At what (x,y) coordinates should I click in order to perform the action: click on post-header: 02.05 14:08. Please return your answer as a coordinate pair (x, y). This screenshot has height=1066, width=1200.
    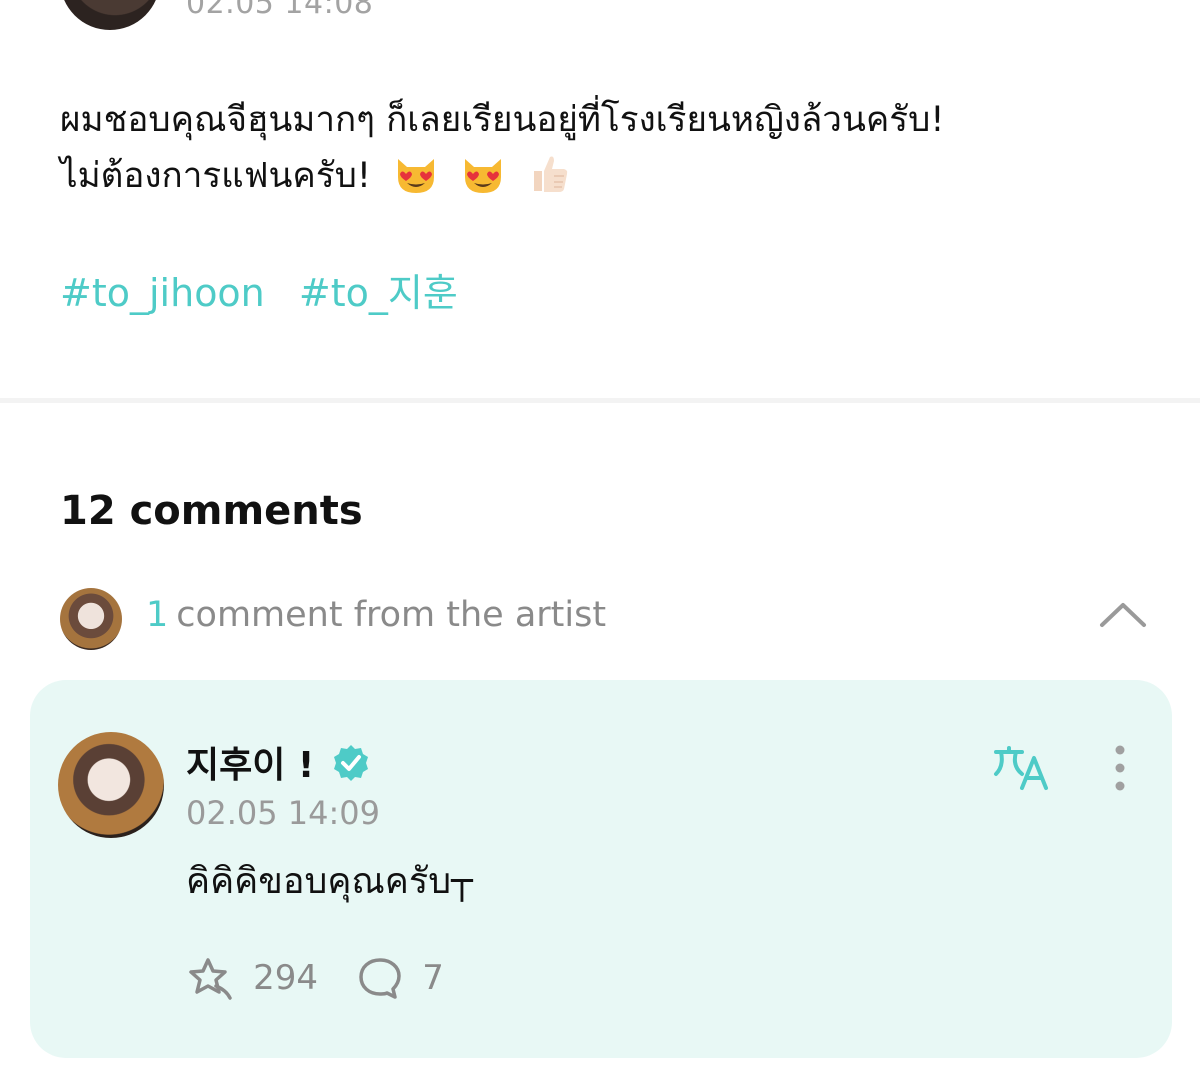
    Looking at the image, I should click on (600, 20).